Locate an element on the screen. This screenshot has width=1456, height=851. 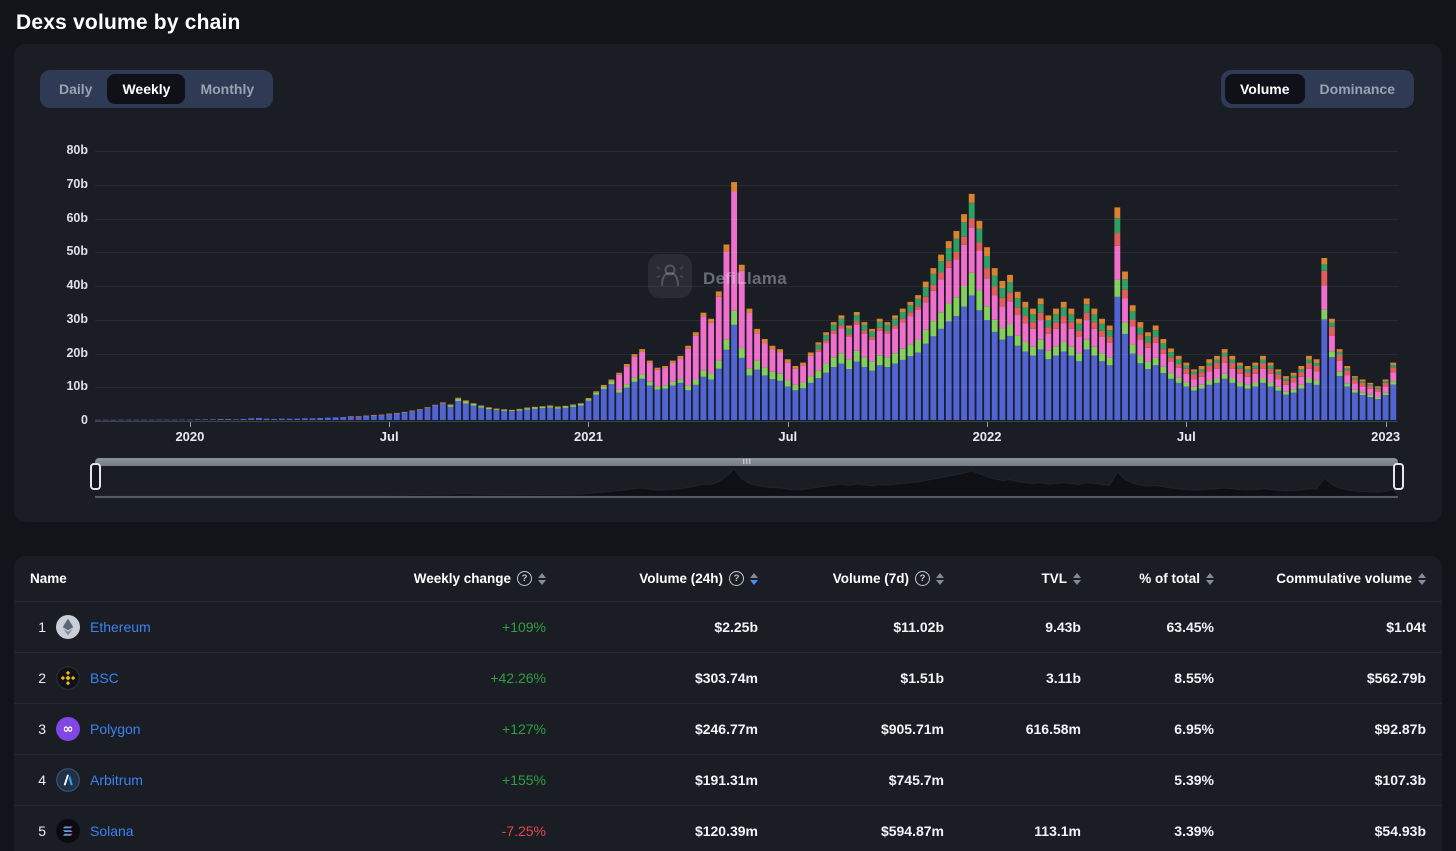
tab-weekly: Weekly is located at coordinates (146, 89).